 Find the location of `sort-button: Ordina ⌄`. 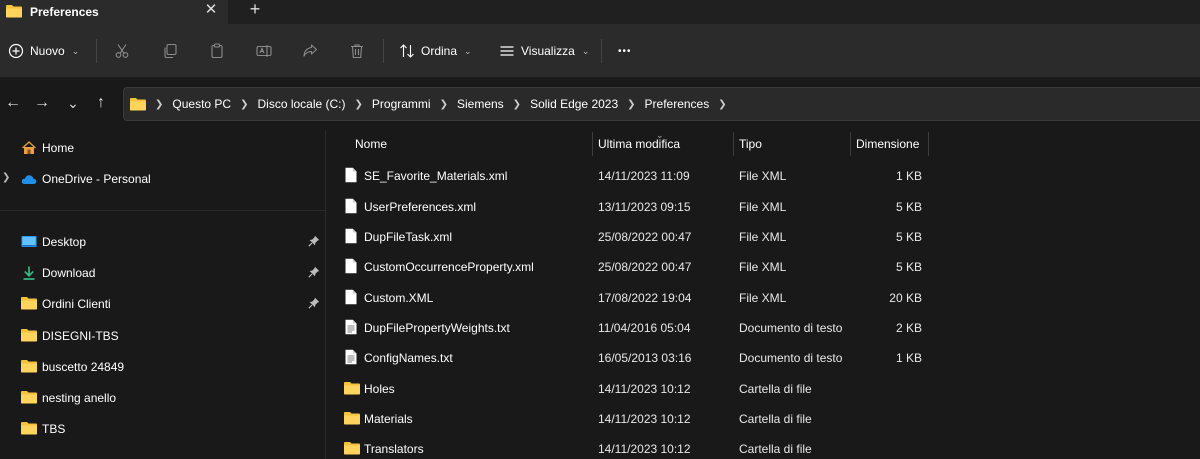

sort-button: Ordina ⌄ is located at coordinates (435, 51).